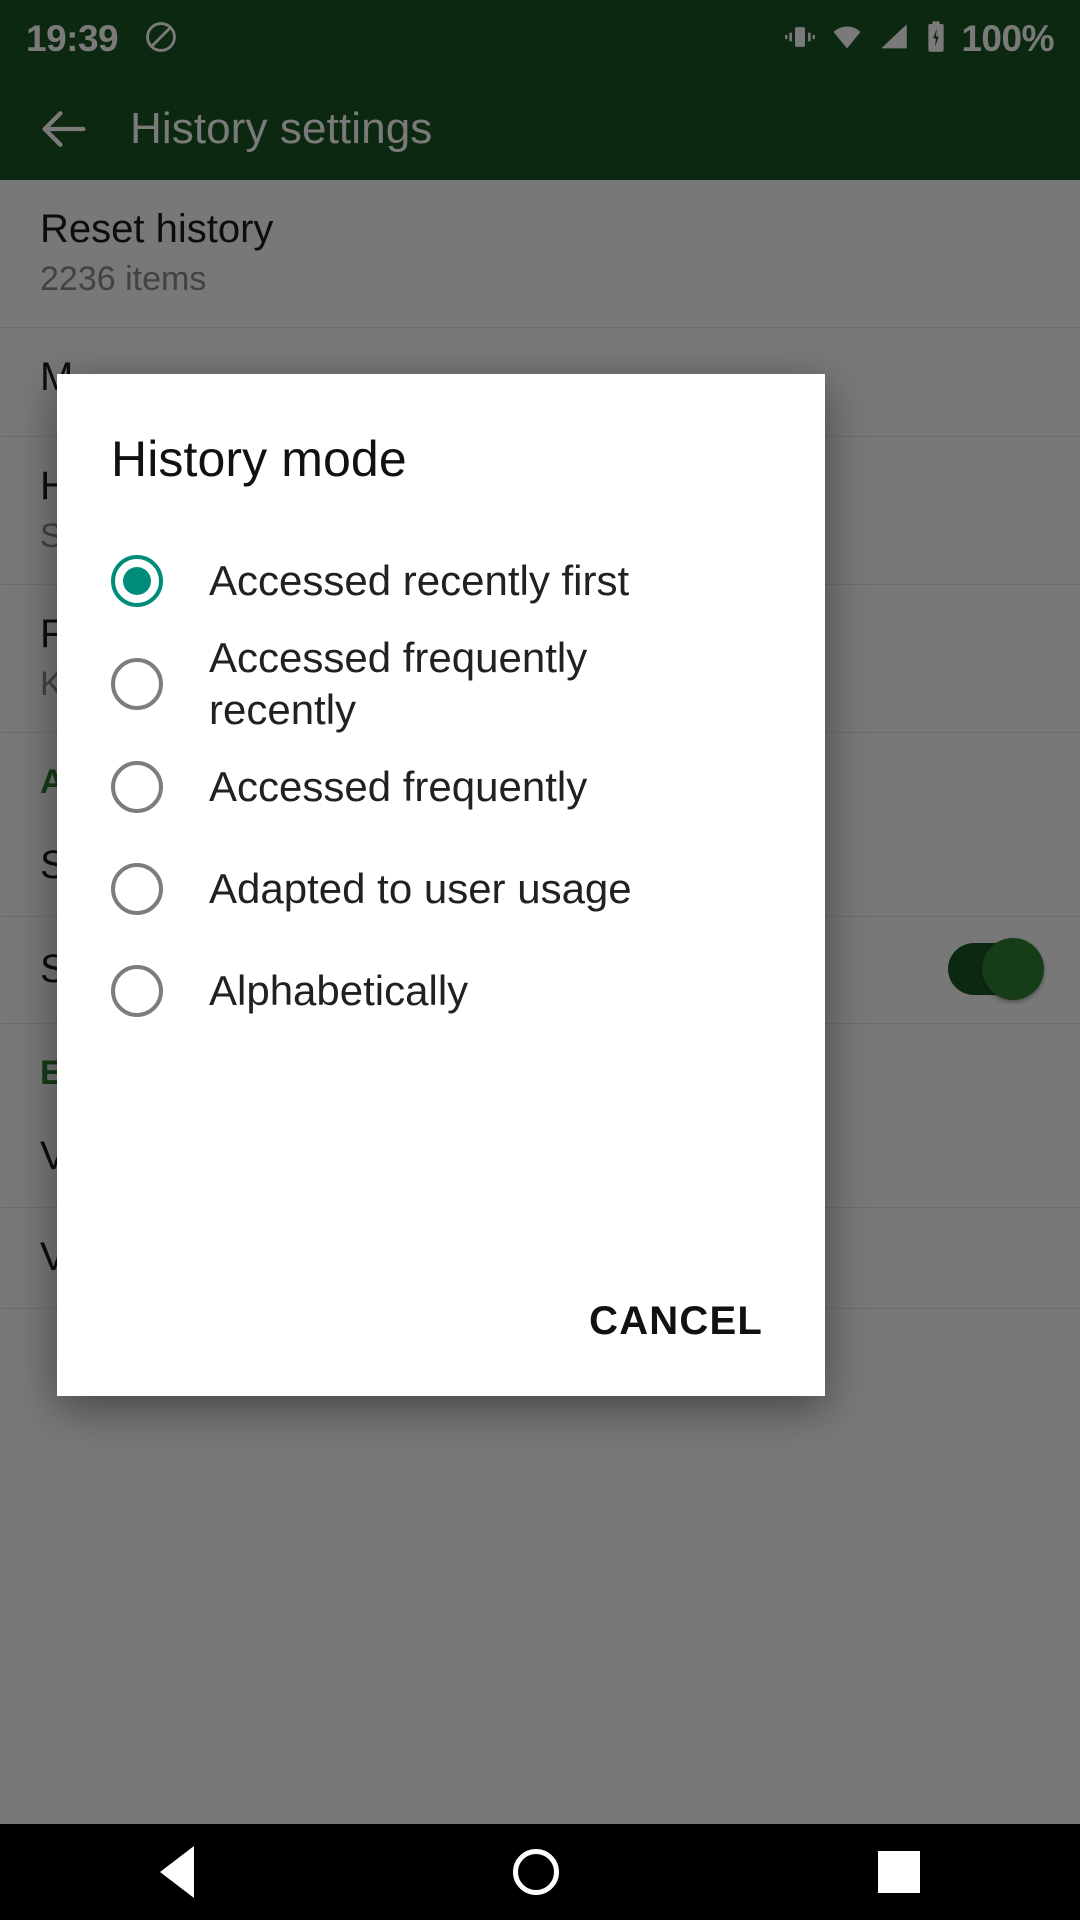  Describe the element at coordinates (176, 1872) in the screenshot. I see `nav-back-icon` at that location.